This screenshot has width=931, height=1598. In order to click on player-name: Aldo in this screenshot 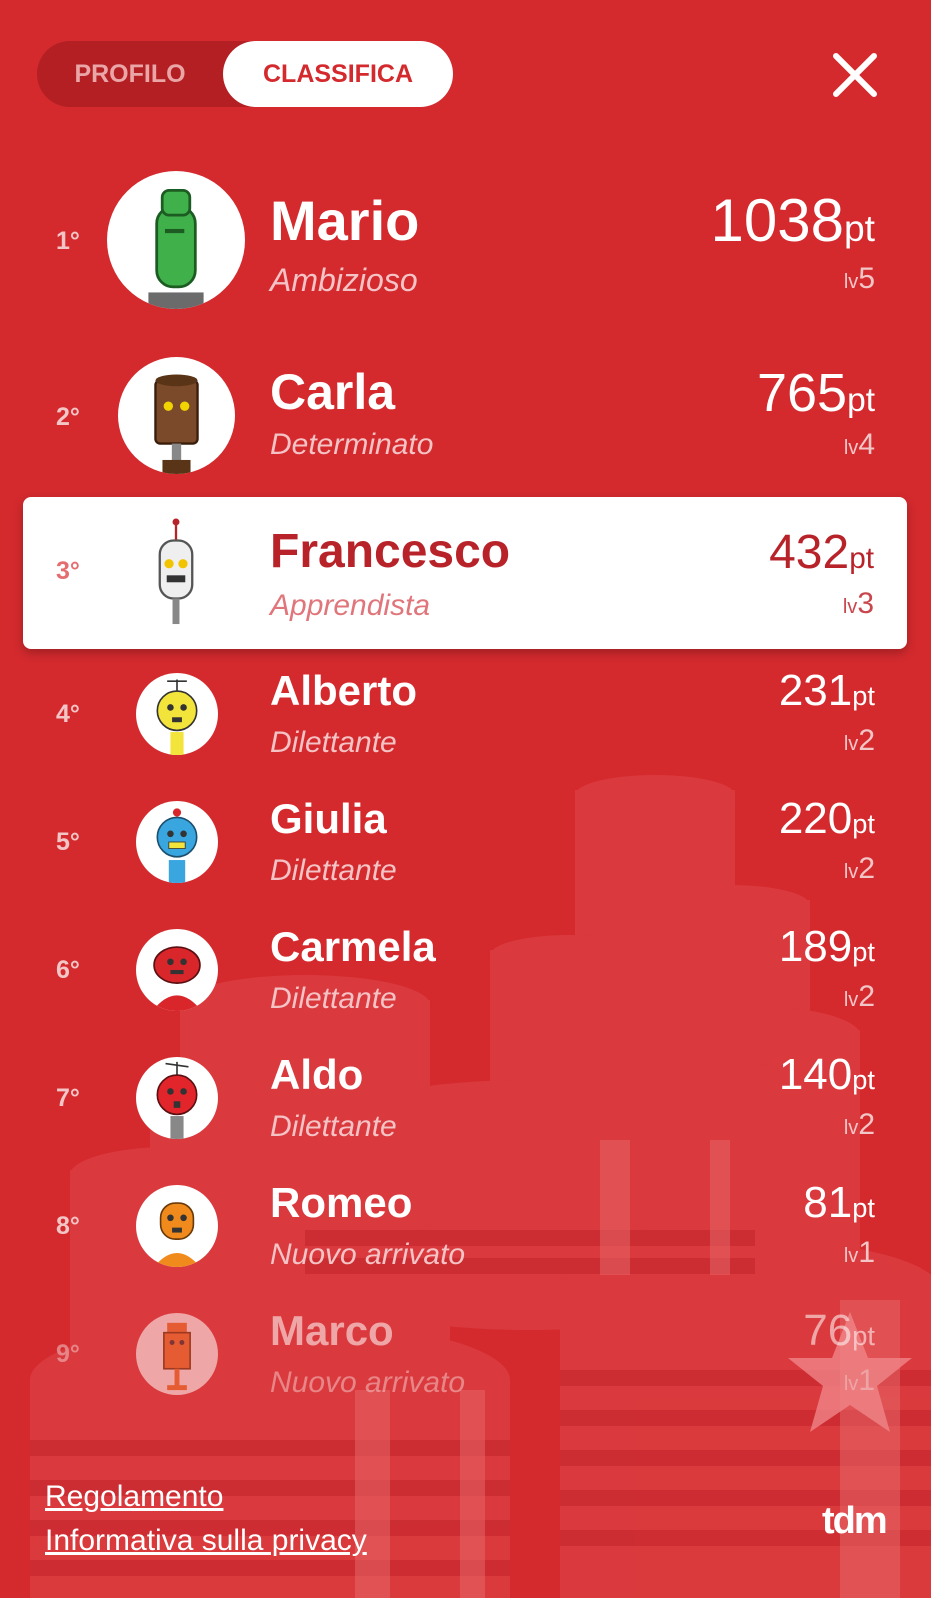, I will do `click(317, 1074)`.